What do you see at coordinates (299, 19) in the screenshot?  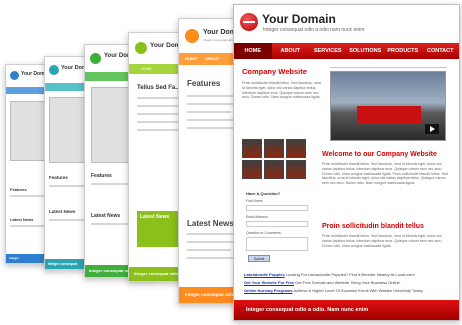 I see `brand-name: Your Domain` at bounding box center [299, 19].